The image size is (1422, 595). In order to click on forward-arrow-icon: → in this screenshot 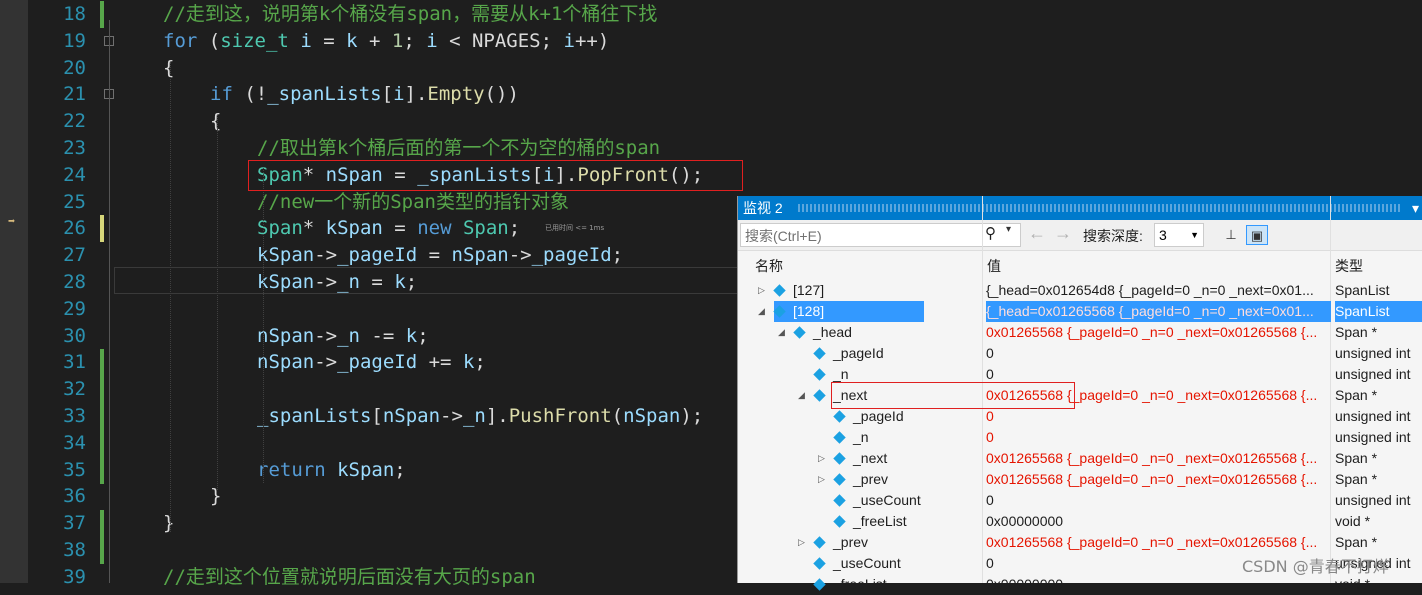, I will do `click(1063, 233)`.